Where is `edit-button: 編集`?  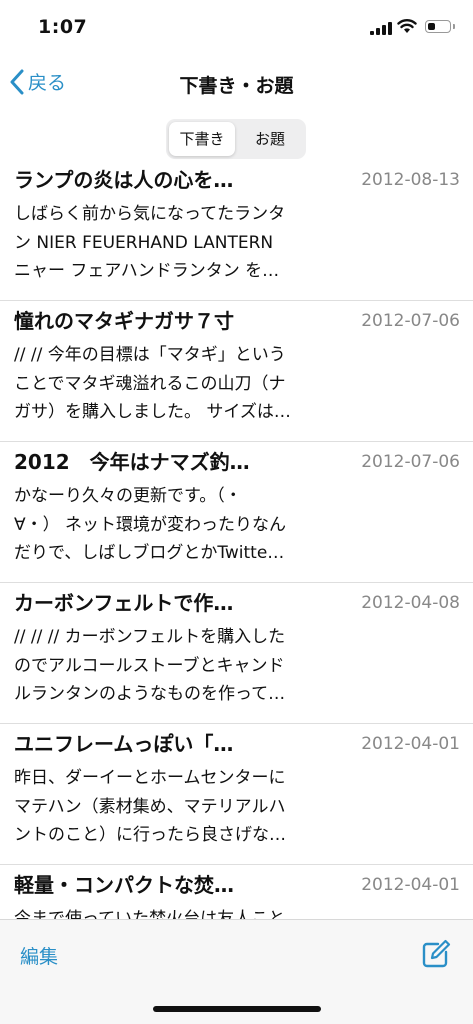
edit-button: 編集 is located at coordinates (39, 955).